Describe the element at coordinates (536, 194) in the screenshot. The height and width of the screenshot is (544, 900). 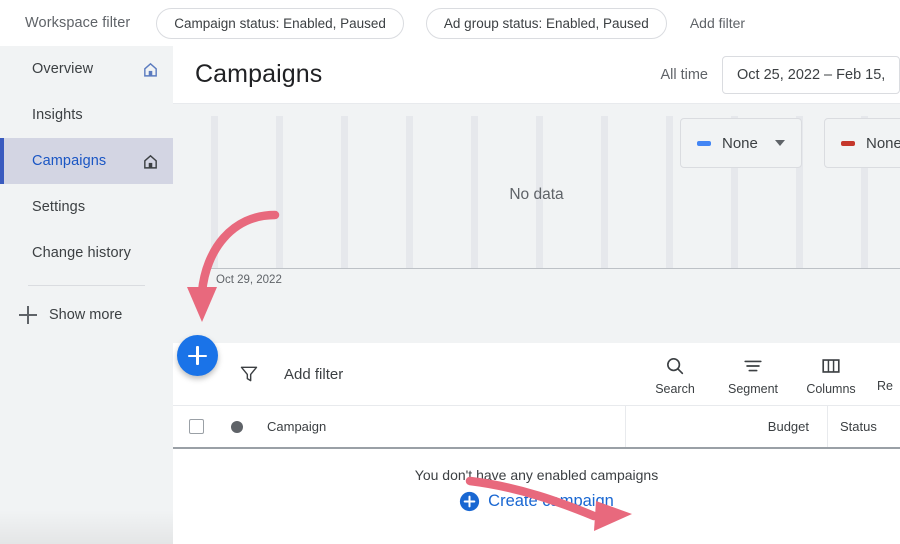
I see `chart-no-data-label: No data` at that location.